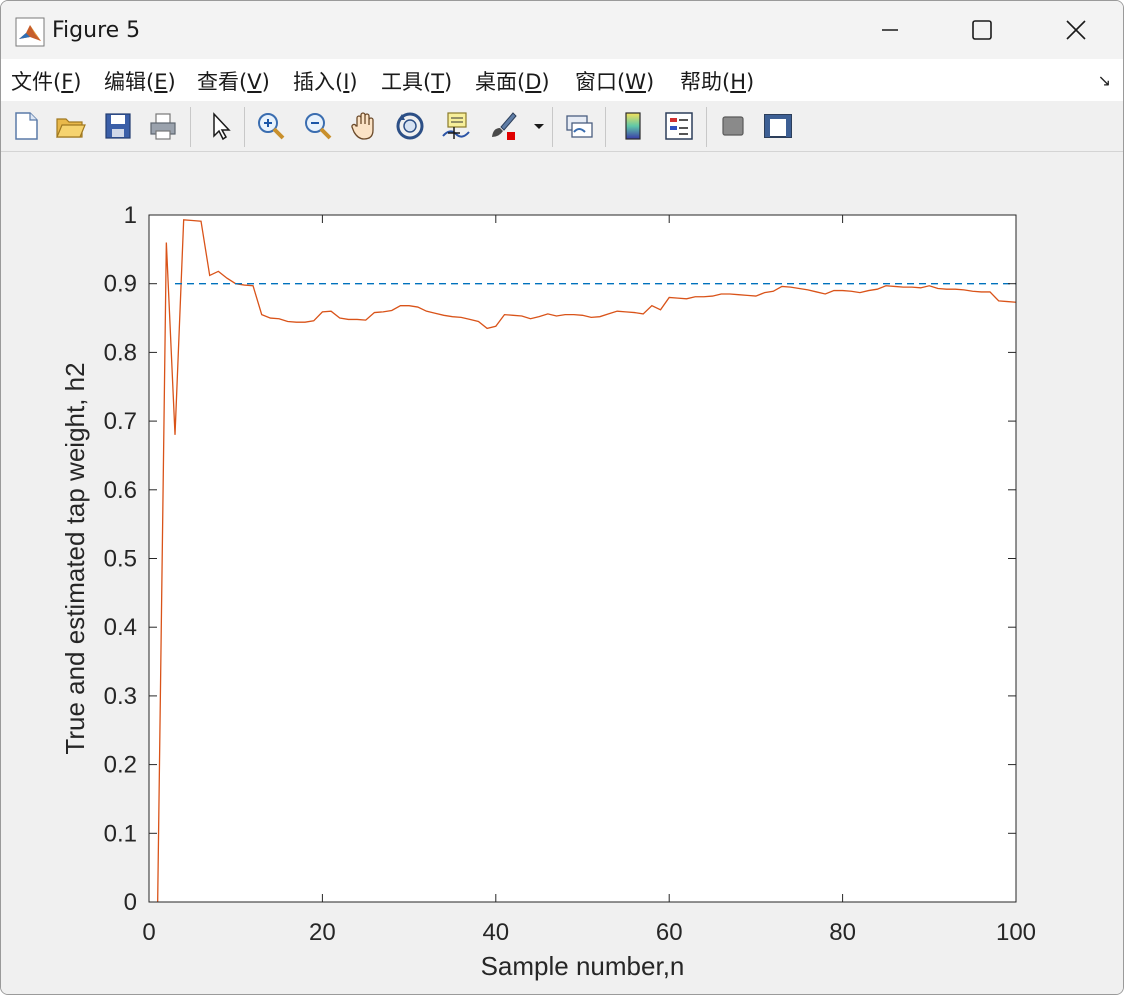 This screenshot has width=1124, height=995. I want to click on menu-file: 文件(F), so click(46, 81).